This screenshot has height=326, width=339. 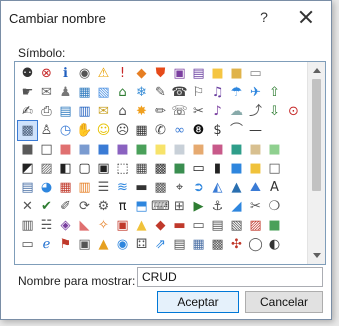 I want to click on check-icon: ✔, so click(x=46, y=206).